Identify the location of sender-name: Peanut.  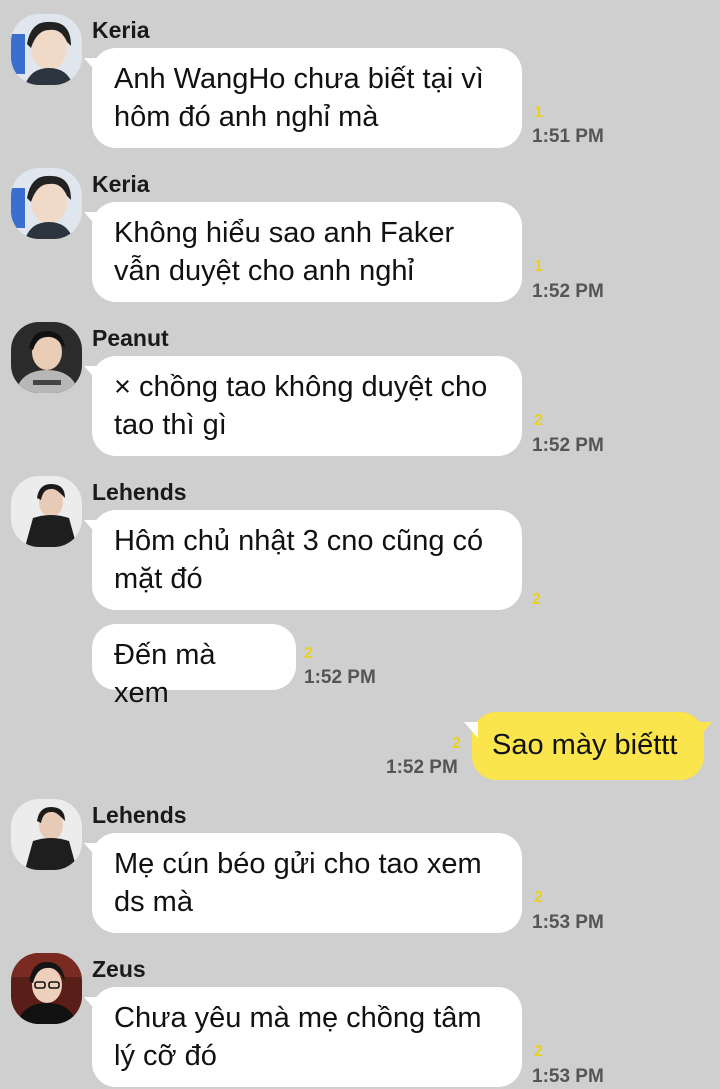
(130, 338).